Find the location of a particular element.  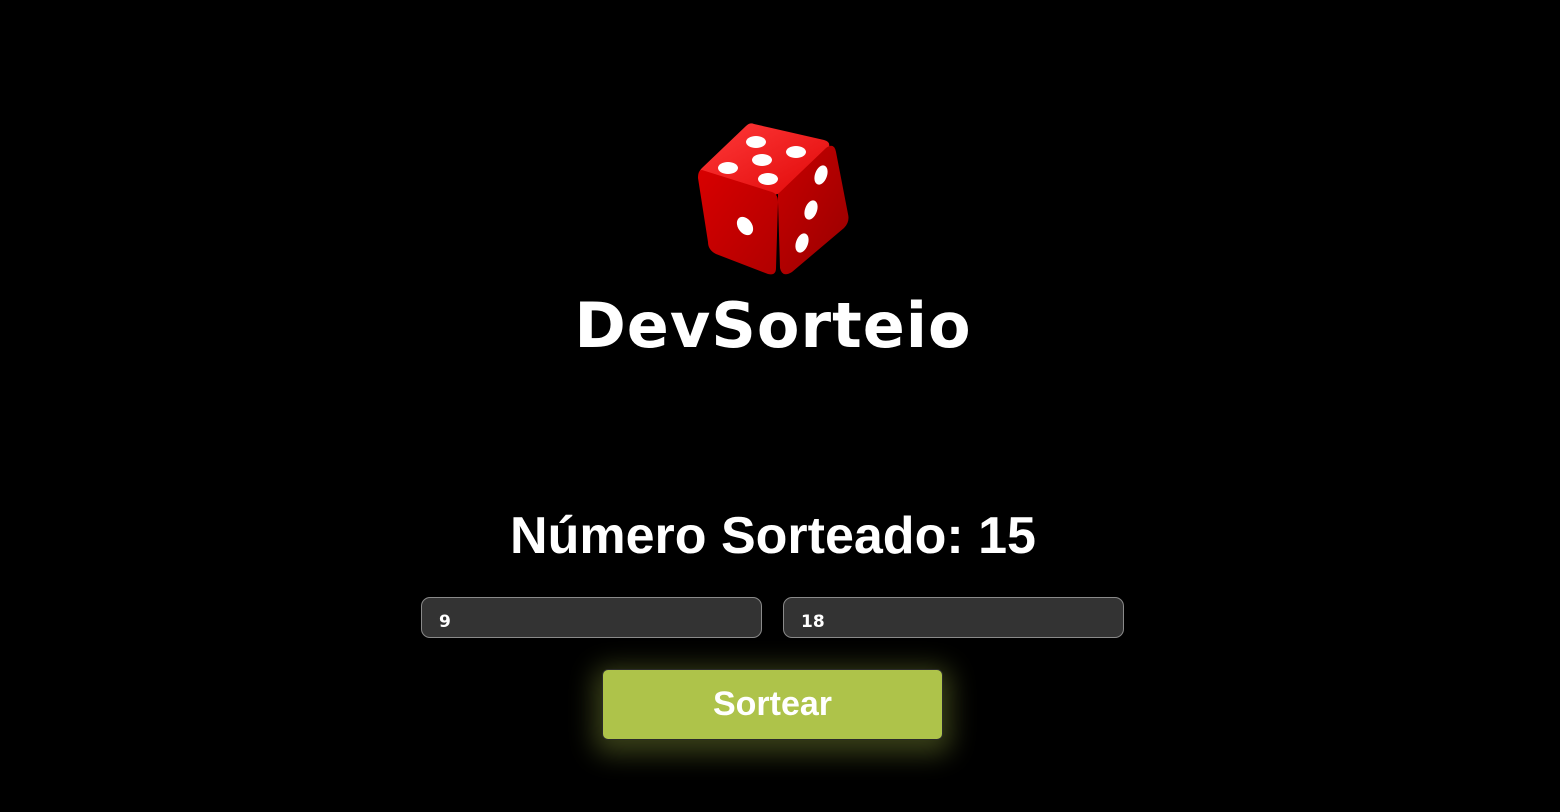

min-number-input is located at coordinates (591, 617).